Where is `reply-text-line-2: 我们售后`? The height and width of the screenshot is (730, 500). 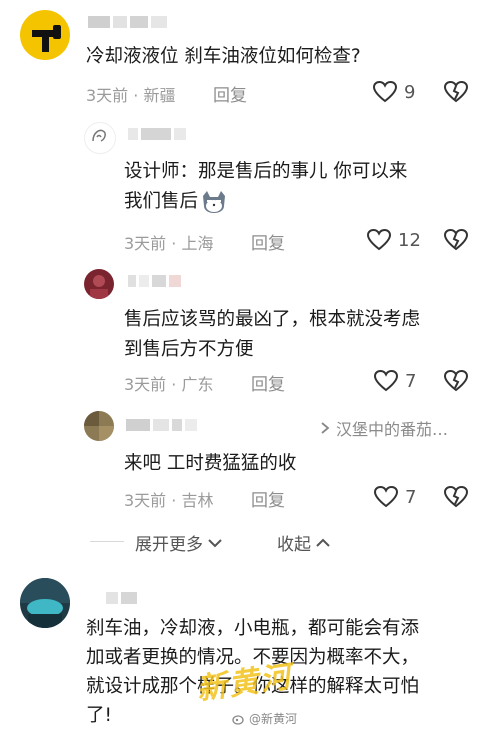 reply-text-line-2: 我们售后 is located at coordinates (265, 202).